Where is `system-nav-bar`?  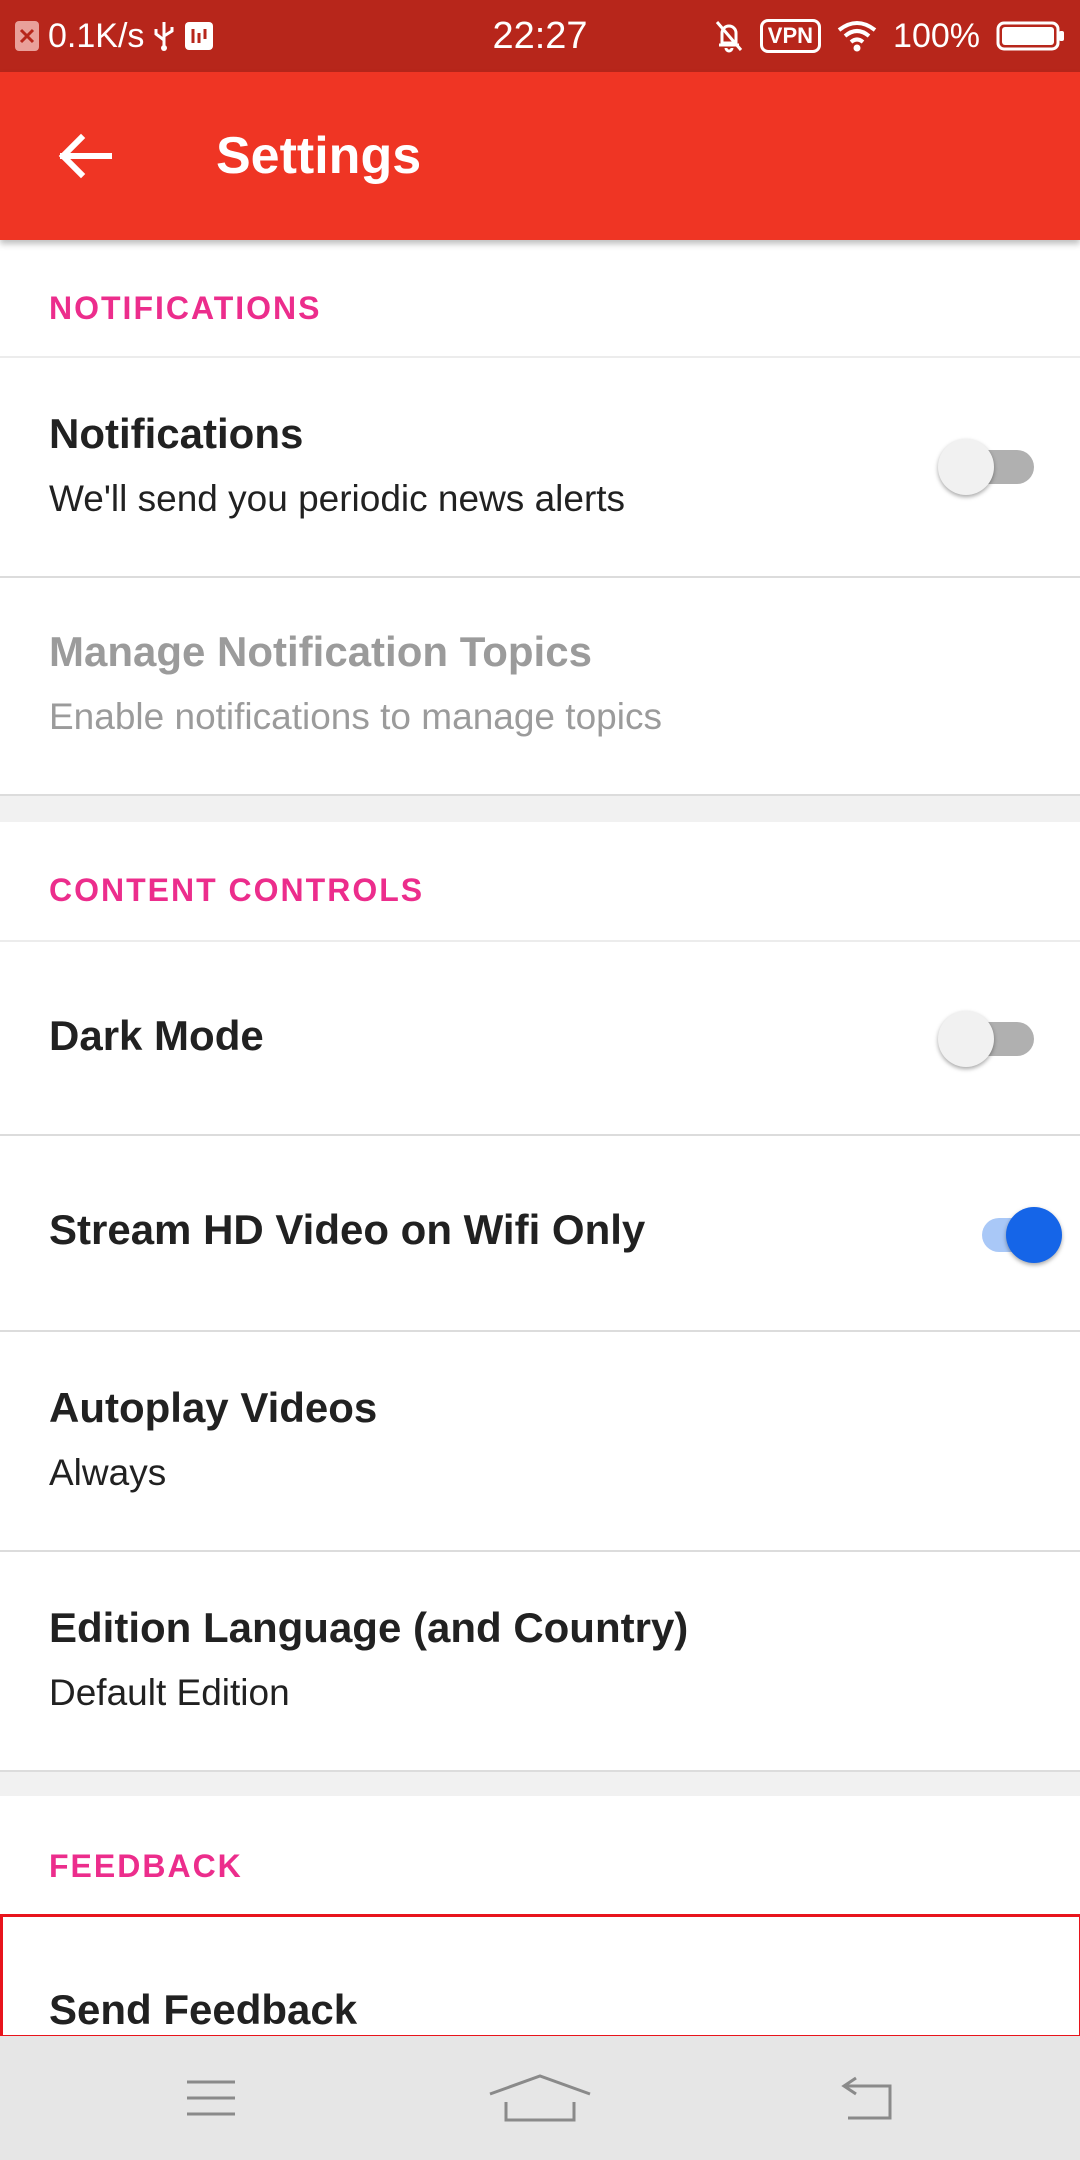 system-nav-bar is located at coordinates (540, 2098).